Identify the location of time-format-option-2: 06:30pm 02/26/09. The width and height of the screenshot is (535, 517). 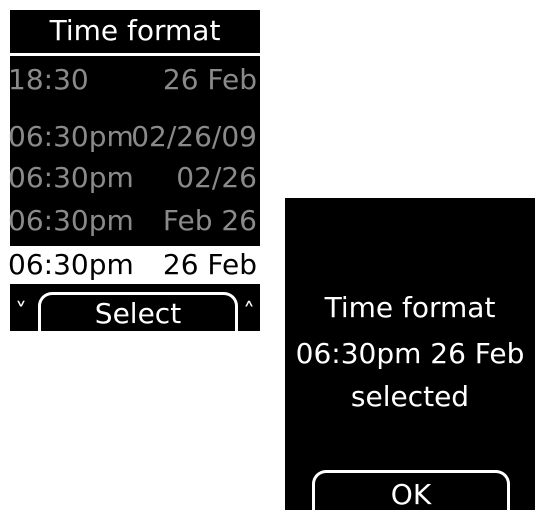
(134, 137).